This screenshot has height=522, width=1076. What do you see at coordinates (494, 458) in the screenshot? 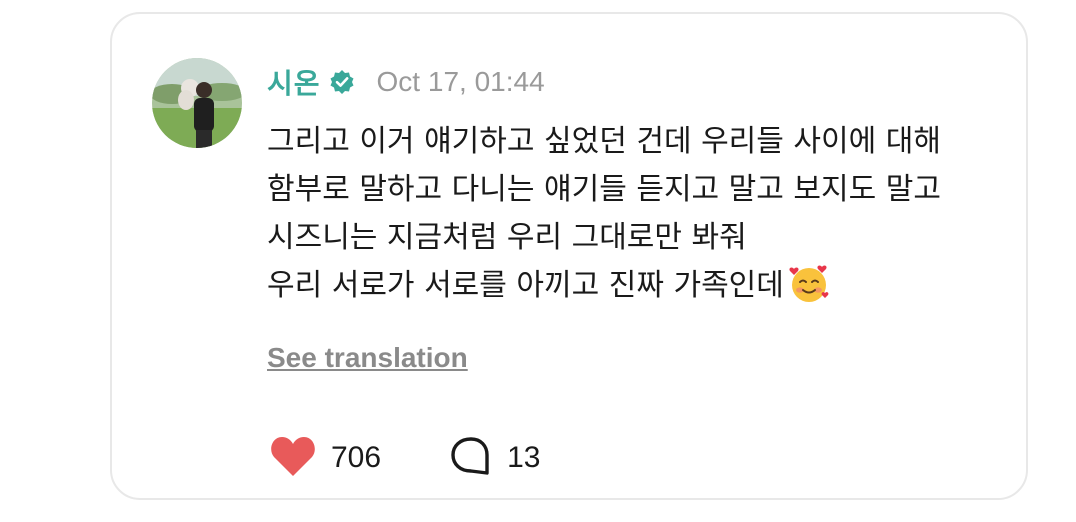
I see `comment-button: 13` at bounding box center [494, 458].